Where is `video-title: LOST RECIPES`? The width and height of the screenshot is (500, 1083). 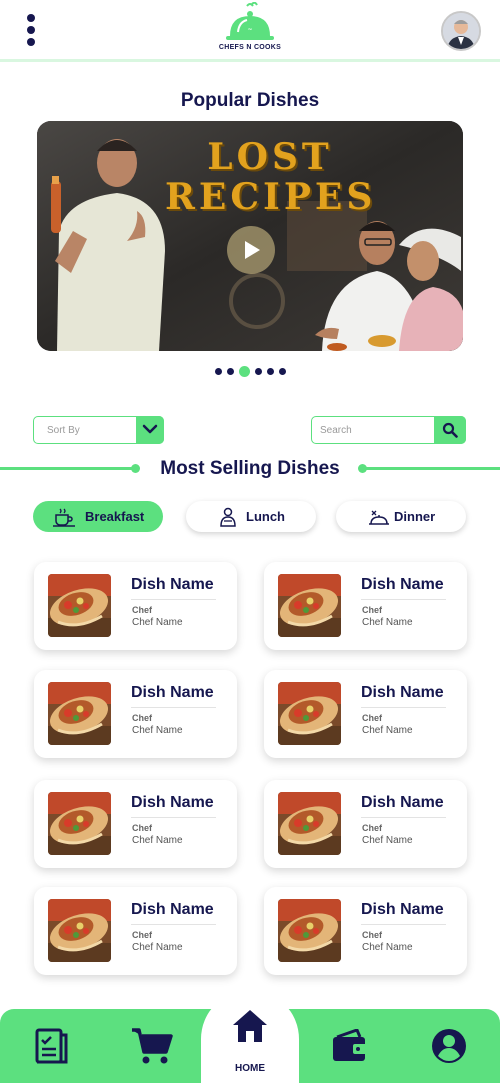 video-title: LOST RECIPES is located at coordinates (270, 177).